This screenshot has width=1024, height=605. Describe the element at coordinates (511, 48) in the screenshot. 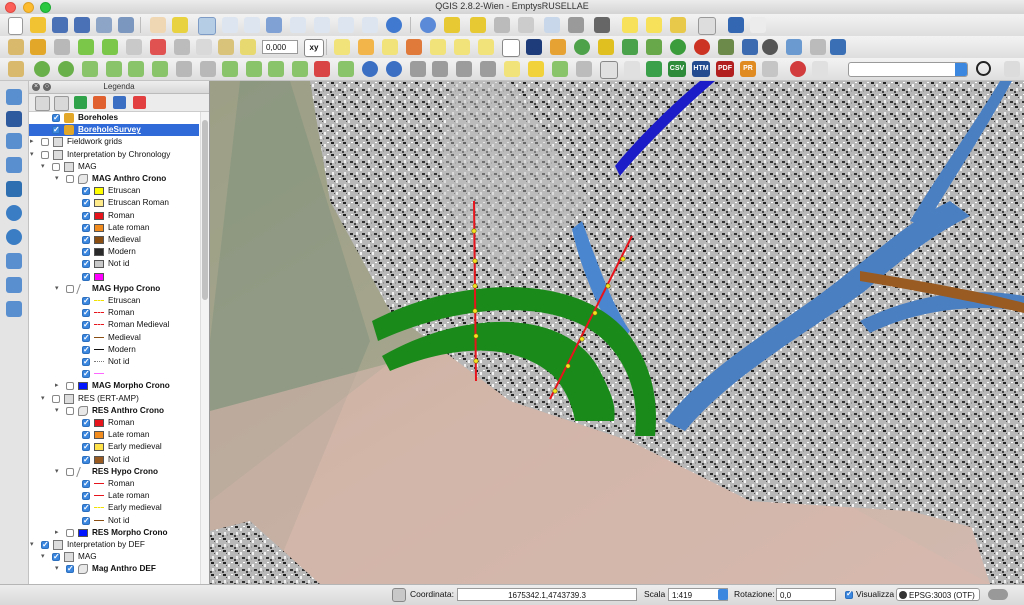

I see `add-delimited-text-icon` at that location.